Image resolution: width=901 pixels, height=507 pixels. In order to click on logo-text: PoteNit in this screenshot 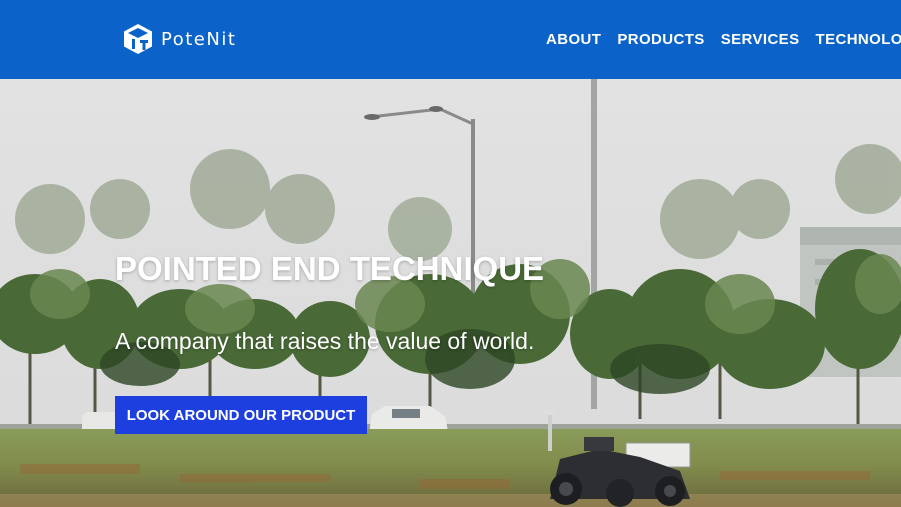, I will do `click(199, 39)`.